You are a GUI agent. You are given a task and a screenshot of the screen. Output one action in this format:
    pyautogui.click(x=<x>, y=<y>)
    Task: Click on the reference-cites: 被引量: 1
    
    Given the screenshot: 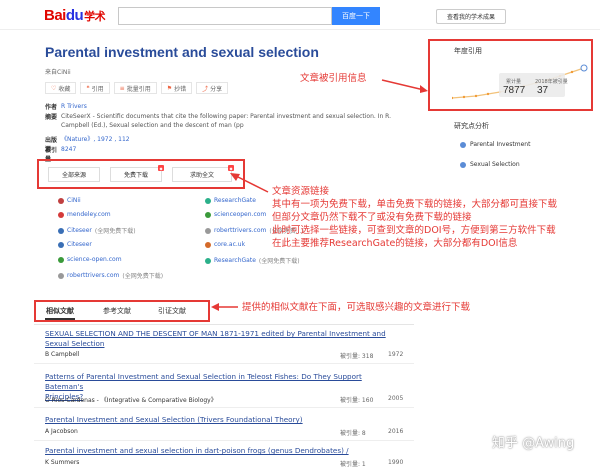 What is the action you would take?
    pyautogui.click(x=353, y=464)
    